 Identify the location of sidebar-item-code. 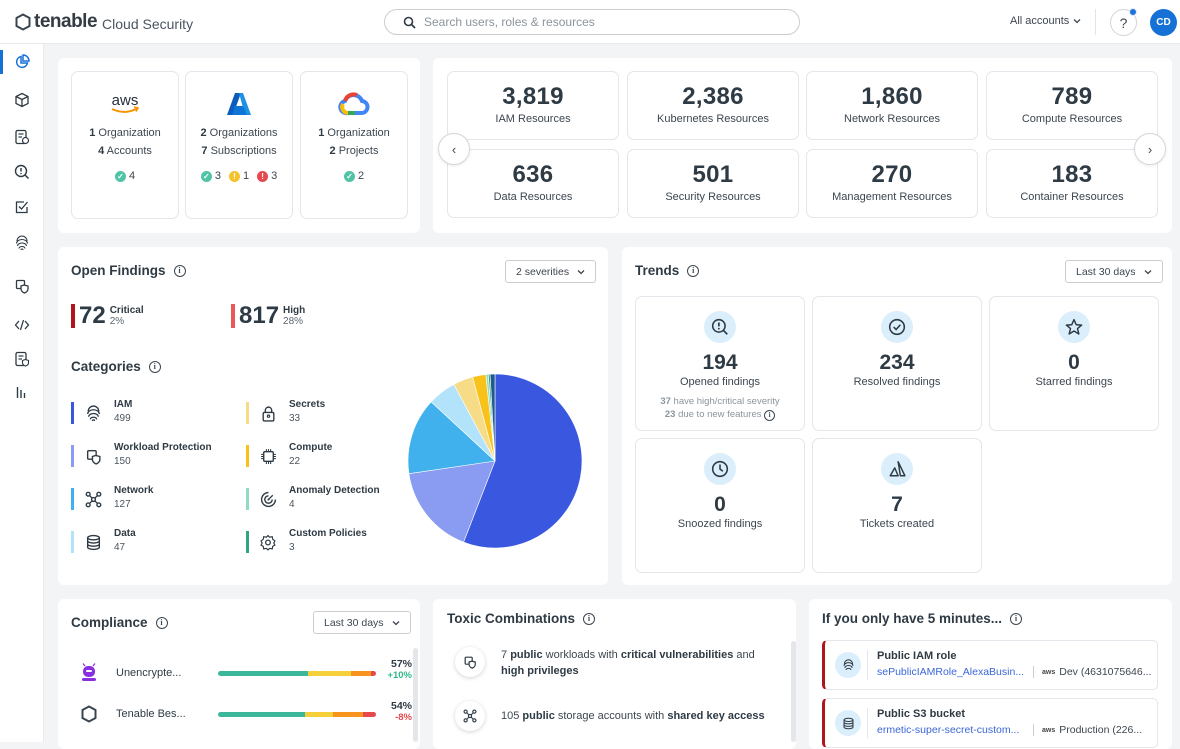
(22, 325).